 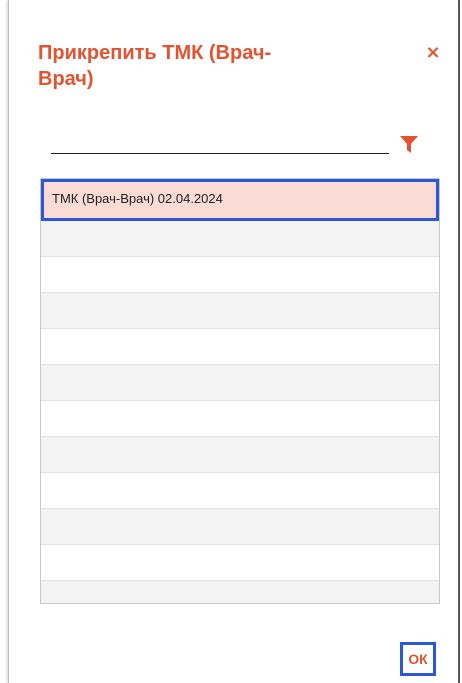 What do you see at coordinates (220, 142) in the screenshot?
I see `search-input` at bounding box center [220, 142].